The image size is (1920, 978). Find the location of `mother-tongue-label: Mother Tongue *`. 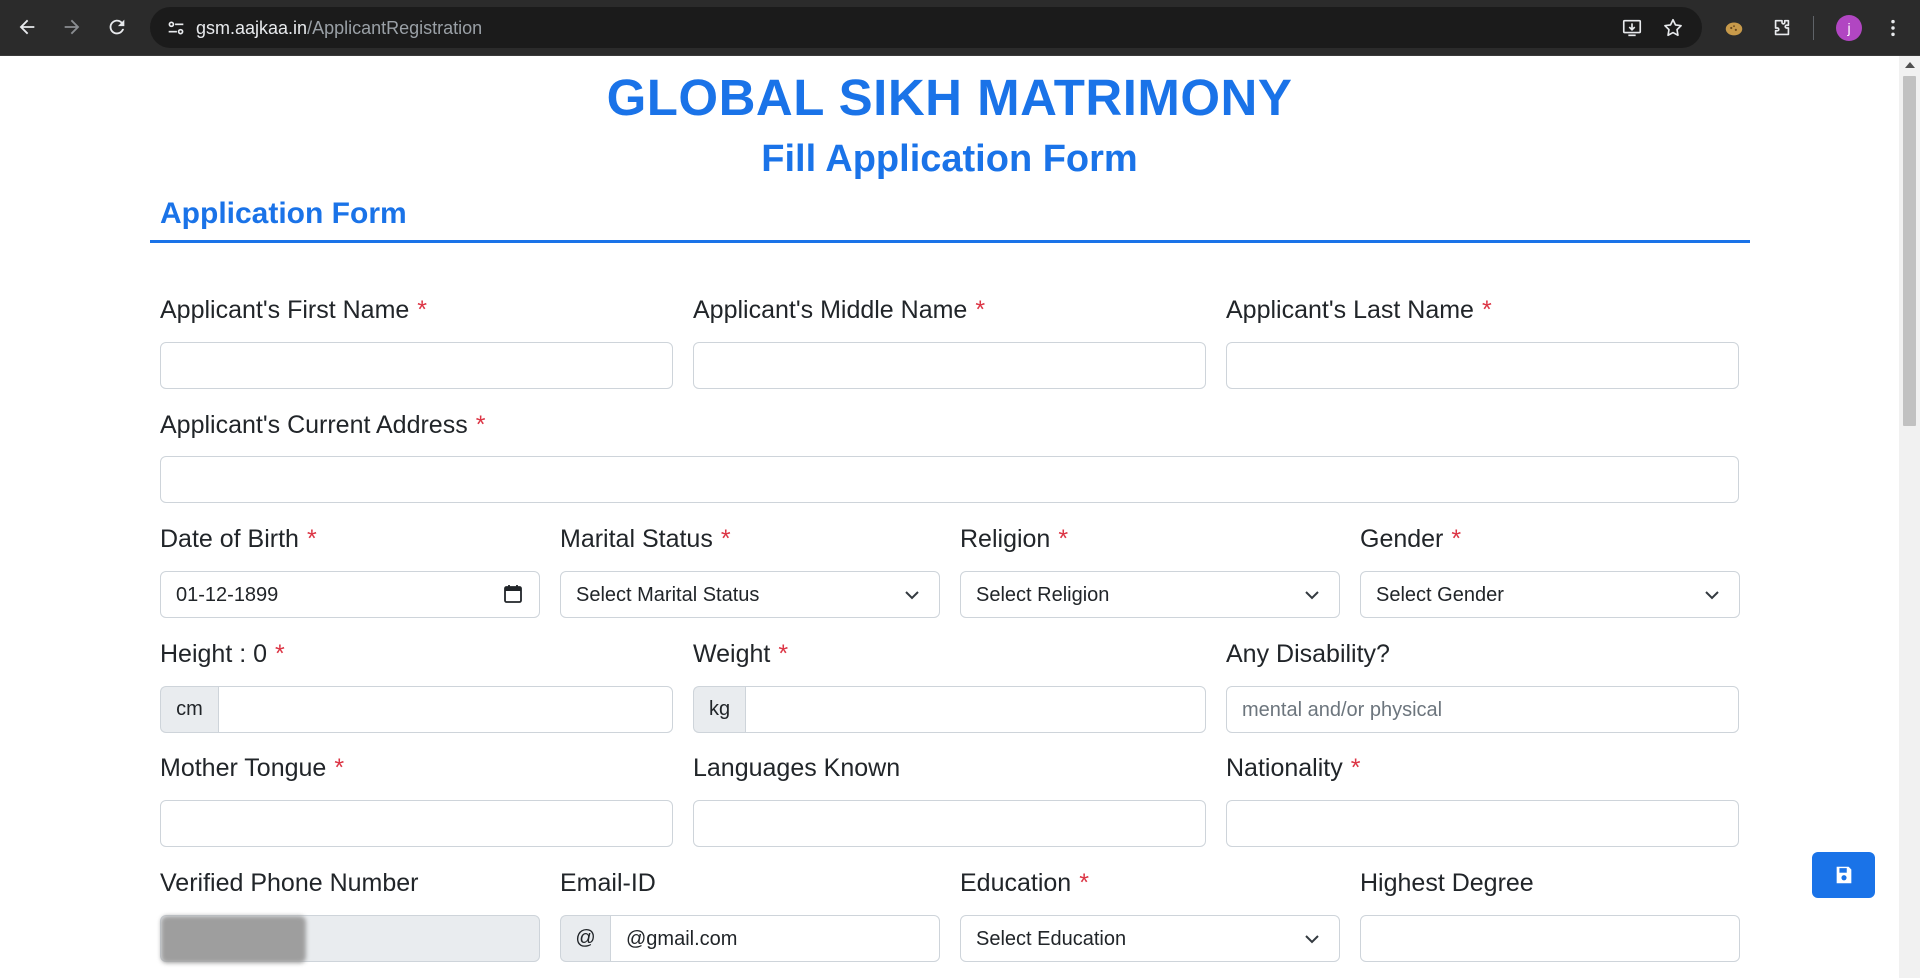

mother-tongue-label: Mother Tongue * is located at coordinates (252, 768).